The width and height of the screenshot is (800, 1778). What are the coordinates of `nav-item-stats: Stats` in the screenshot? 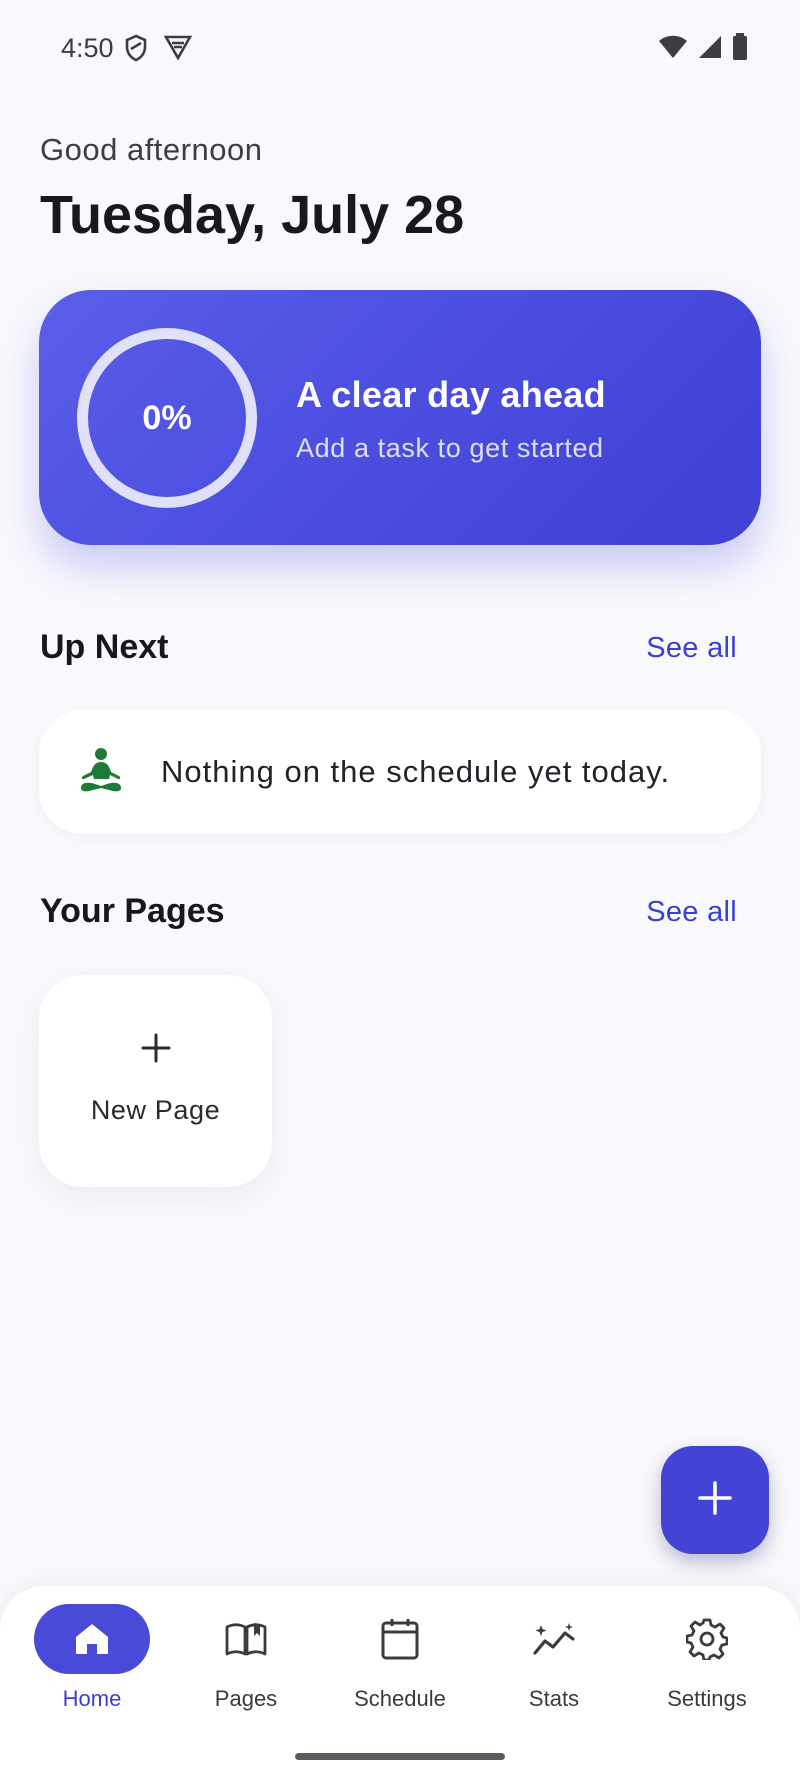 It's located at (554, 1664).